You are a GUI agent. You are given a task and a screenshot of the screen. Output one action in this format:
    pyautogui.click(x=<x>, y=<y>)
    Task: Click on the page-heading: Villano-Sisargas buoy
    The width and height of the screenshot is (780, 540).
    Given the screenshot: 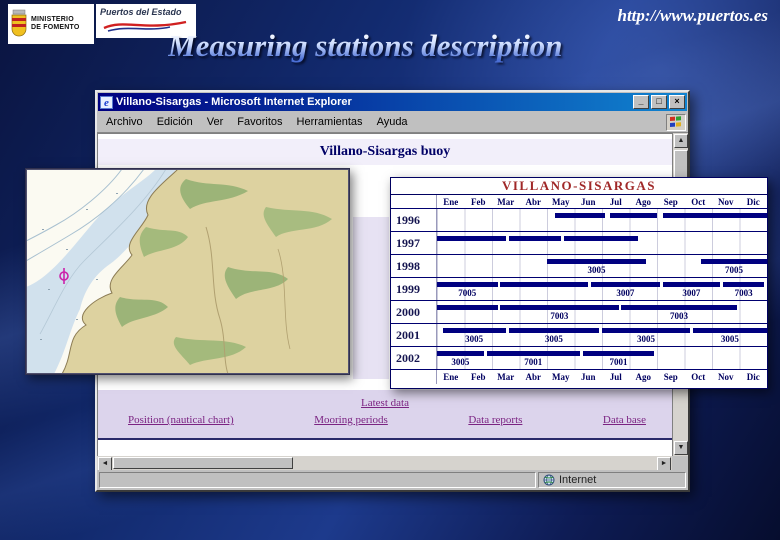 What is the action you would take?
    pyautogui.click(x=385, y=152)
    